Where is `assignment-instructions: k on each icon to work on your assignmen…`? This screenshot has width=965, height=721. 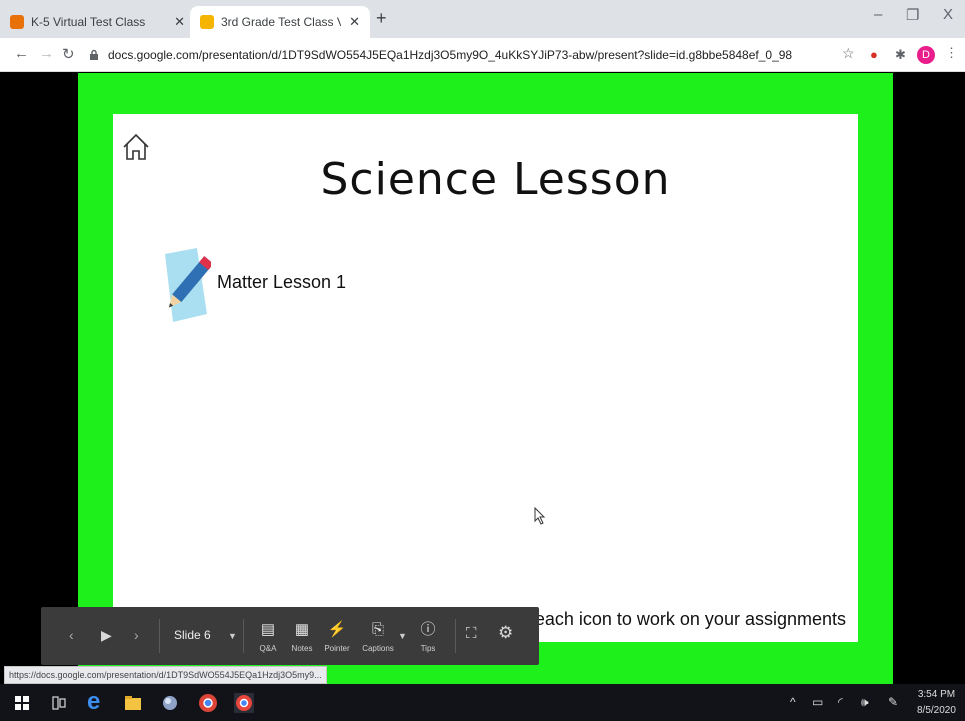
assignment-instructions: k on each icon to work on your assignmen… is located at coordinates (670, 619).